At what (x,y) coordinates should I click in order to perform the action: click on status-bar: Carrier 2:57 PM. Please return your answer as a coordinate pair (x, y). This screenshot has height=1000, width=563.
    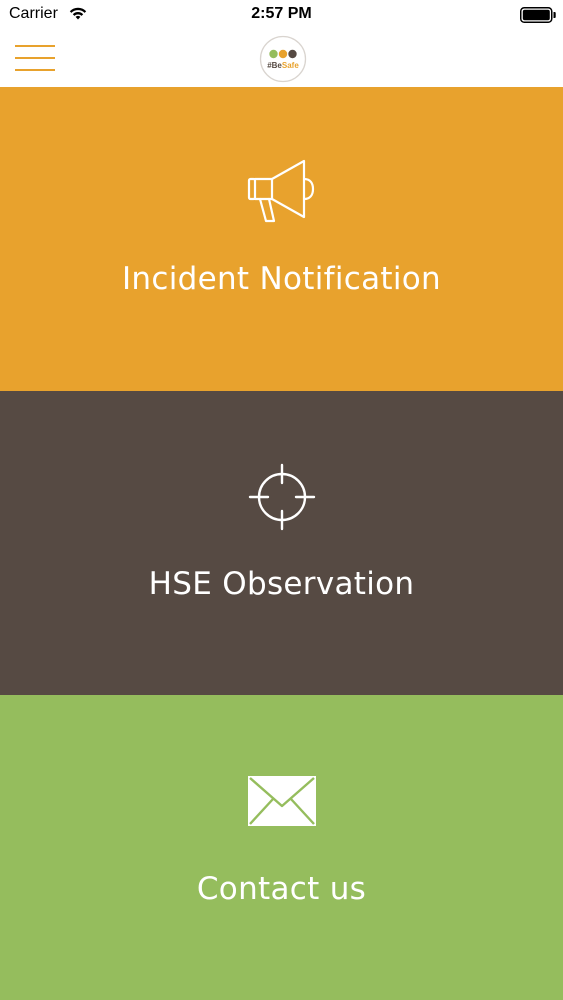
    Looking at the image, I should click on (281, 15).